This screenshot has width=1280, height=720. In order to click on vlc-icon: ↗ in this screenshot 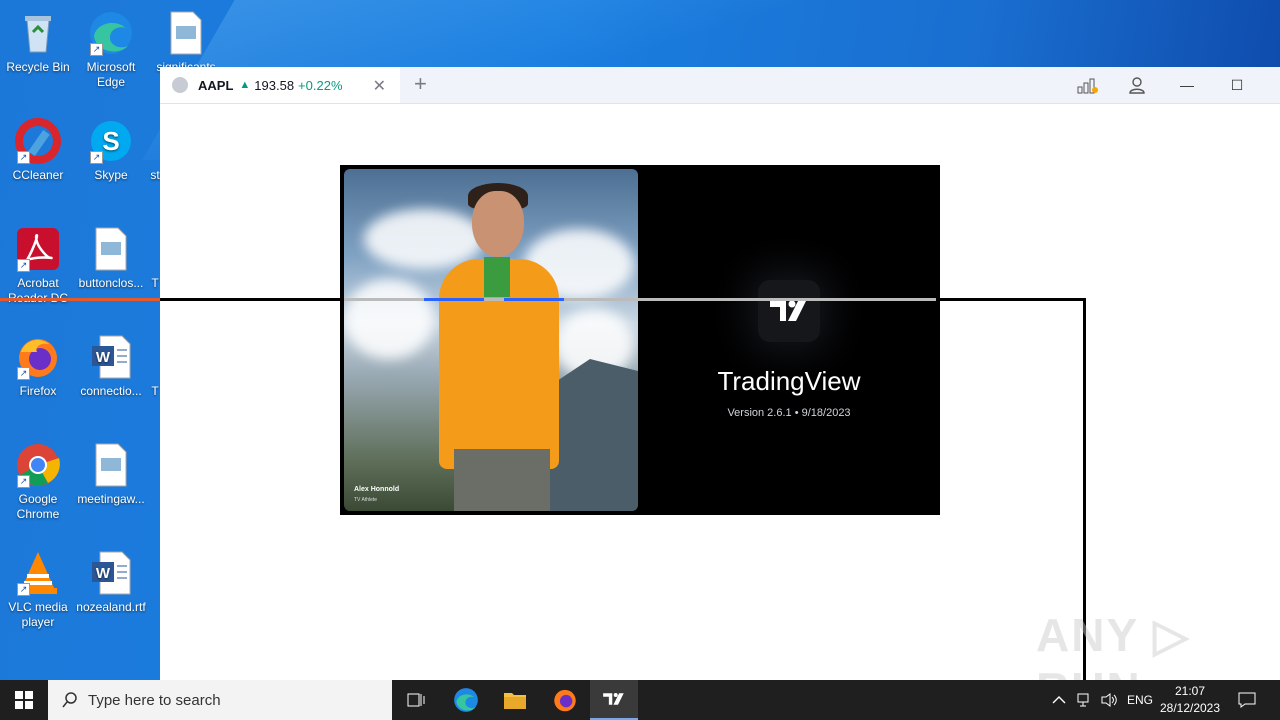, I will do `click(38, 573)`.